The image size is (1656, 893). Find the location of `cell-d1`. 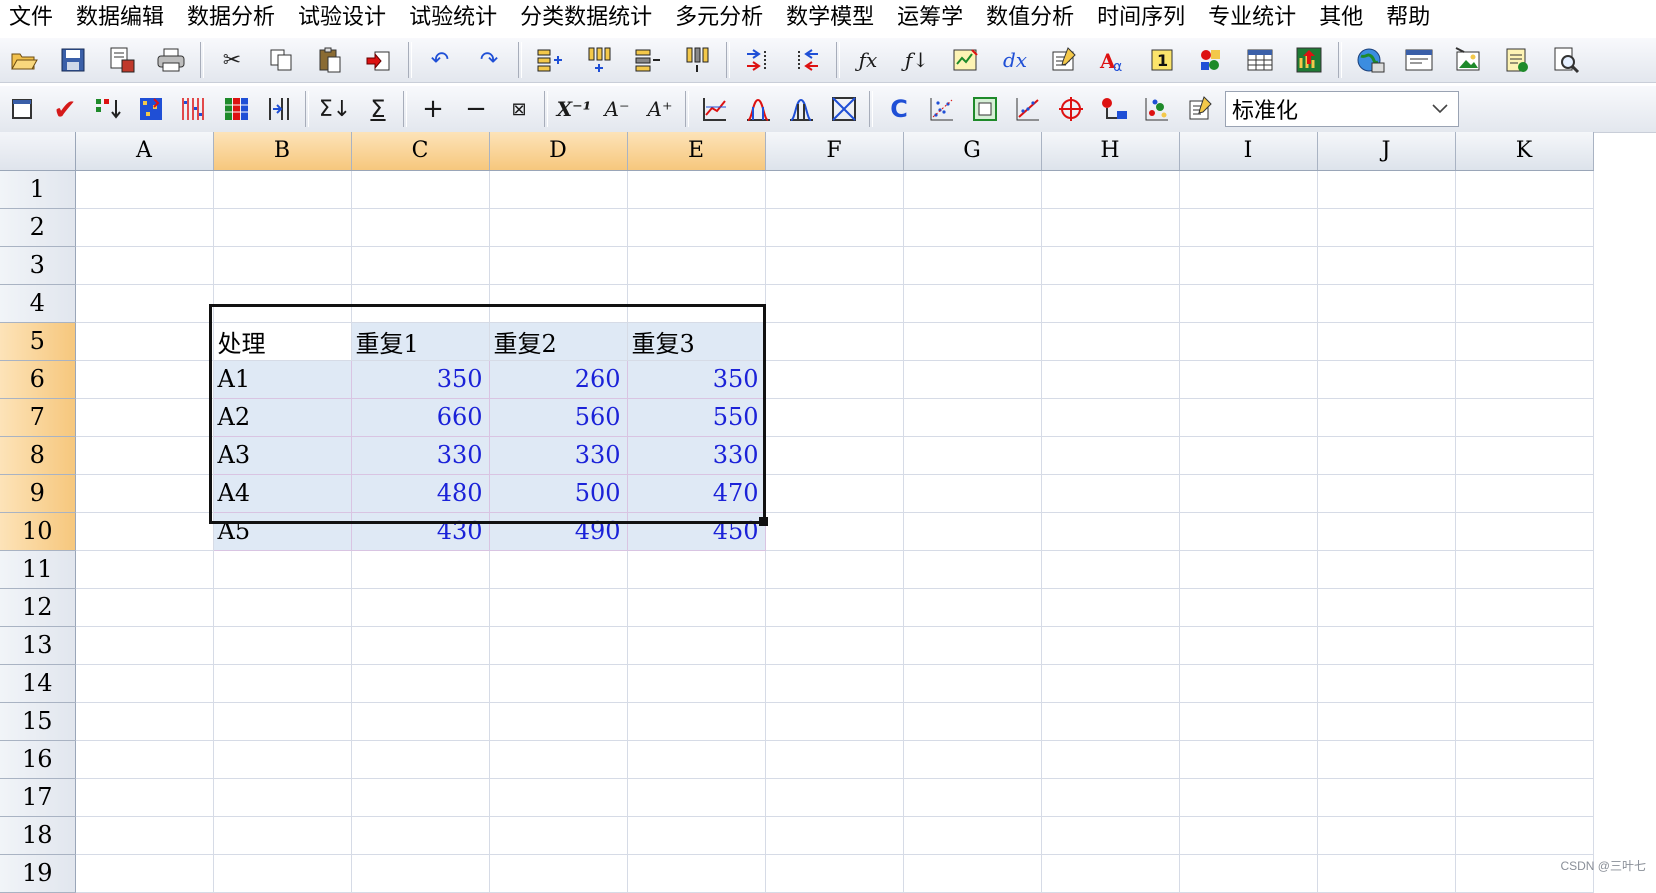

cell-d1 is located at coordinates (558, 189).